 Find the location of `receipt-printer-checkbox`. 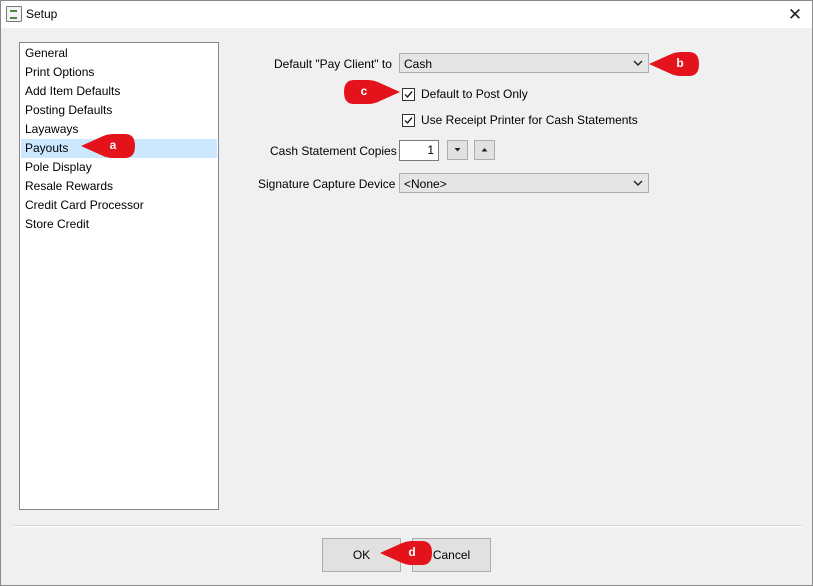

receipt-printer-checkbox is located at coordinates (408, 120).